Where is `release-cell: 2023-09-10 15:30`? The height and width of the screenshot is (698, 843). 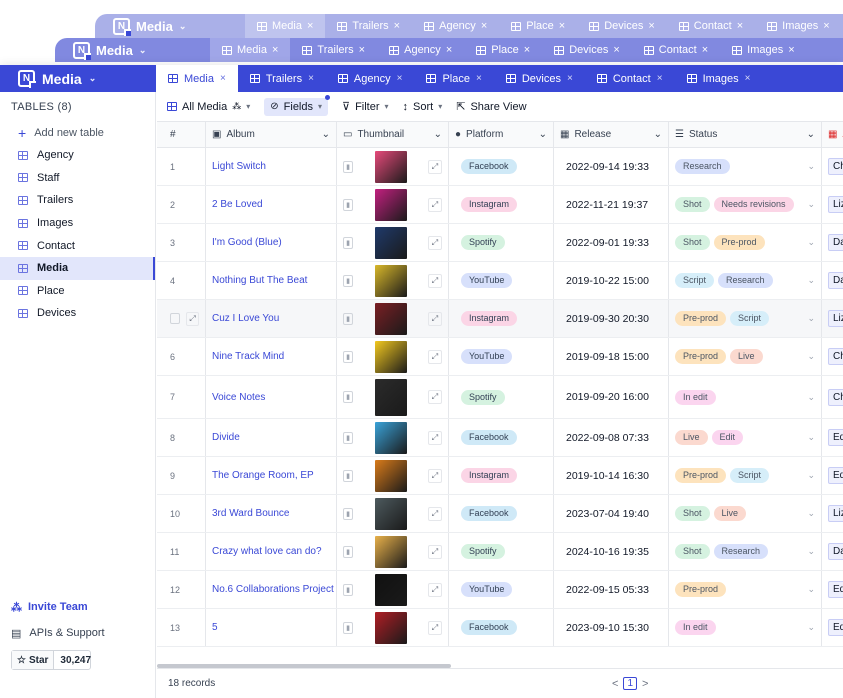
release-cell: 2023-09-10 15:30 is located at coordinates (611, 627).